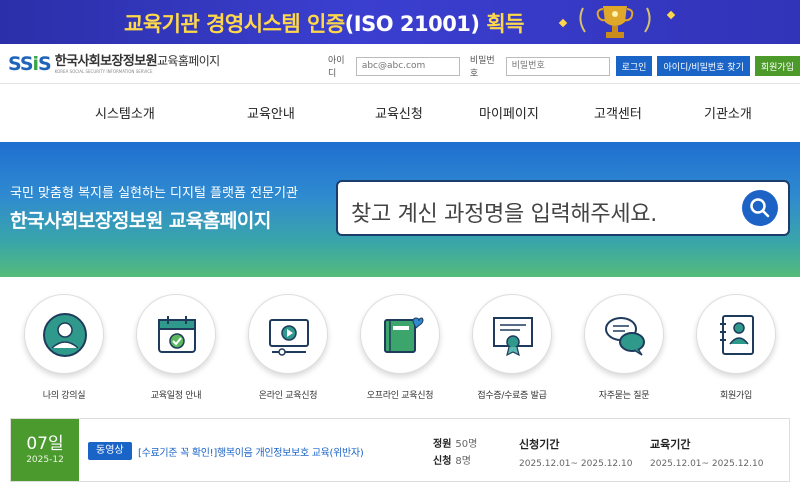 This screenshot has width=800, height=500. I want to click on quick-label: 나의 강의실, so click(64, 396).